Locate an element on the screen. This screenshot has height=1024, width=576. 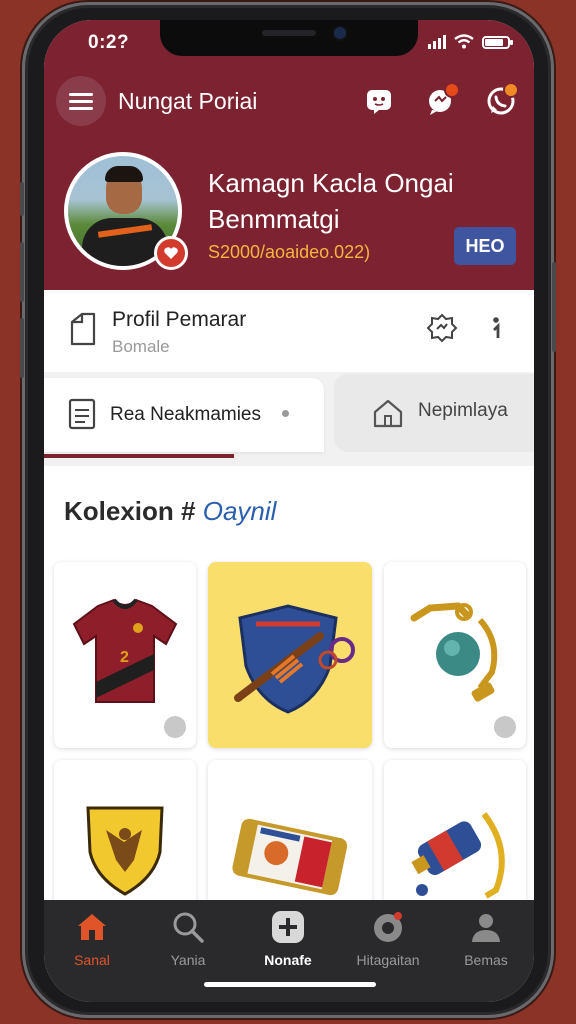
whatsapp-dot is located at coordinates (511, 90).